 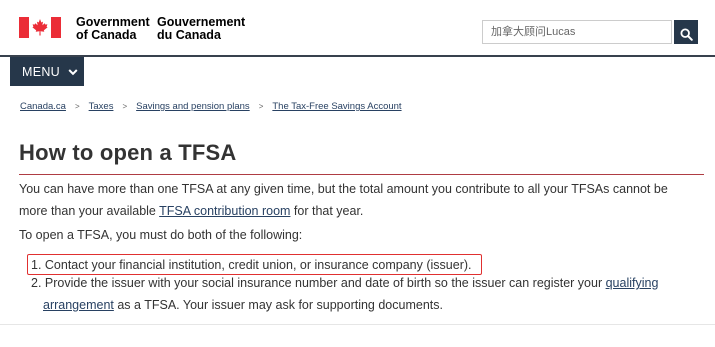 I want to click on search-button, so click(x=686, y=32).